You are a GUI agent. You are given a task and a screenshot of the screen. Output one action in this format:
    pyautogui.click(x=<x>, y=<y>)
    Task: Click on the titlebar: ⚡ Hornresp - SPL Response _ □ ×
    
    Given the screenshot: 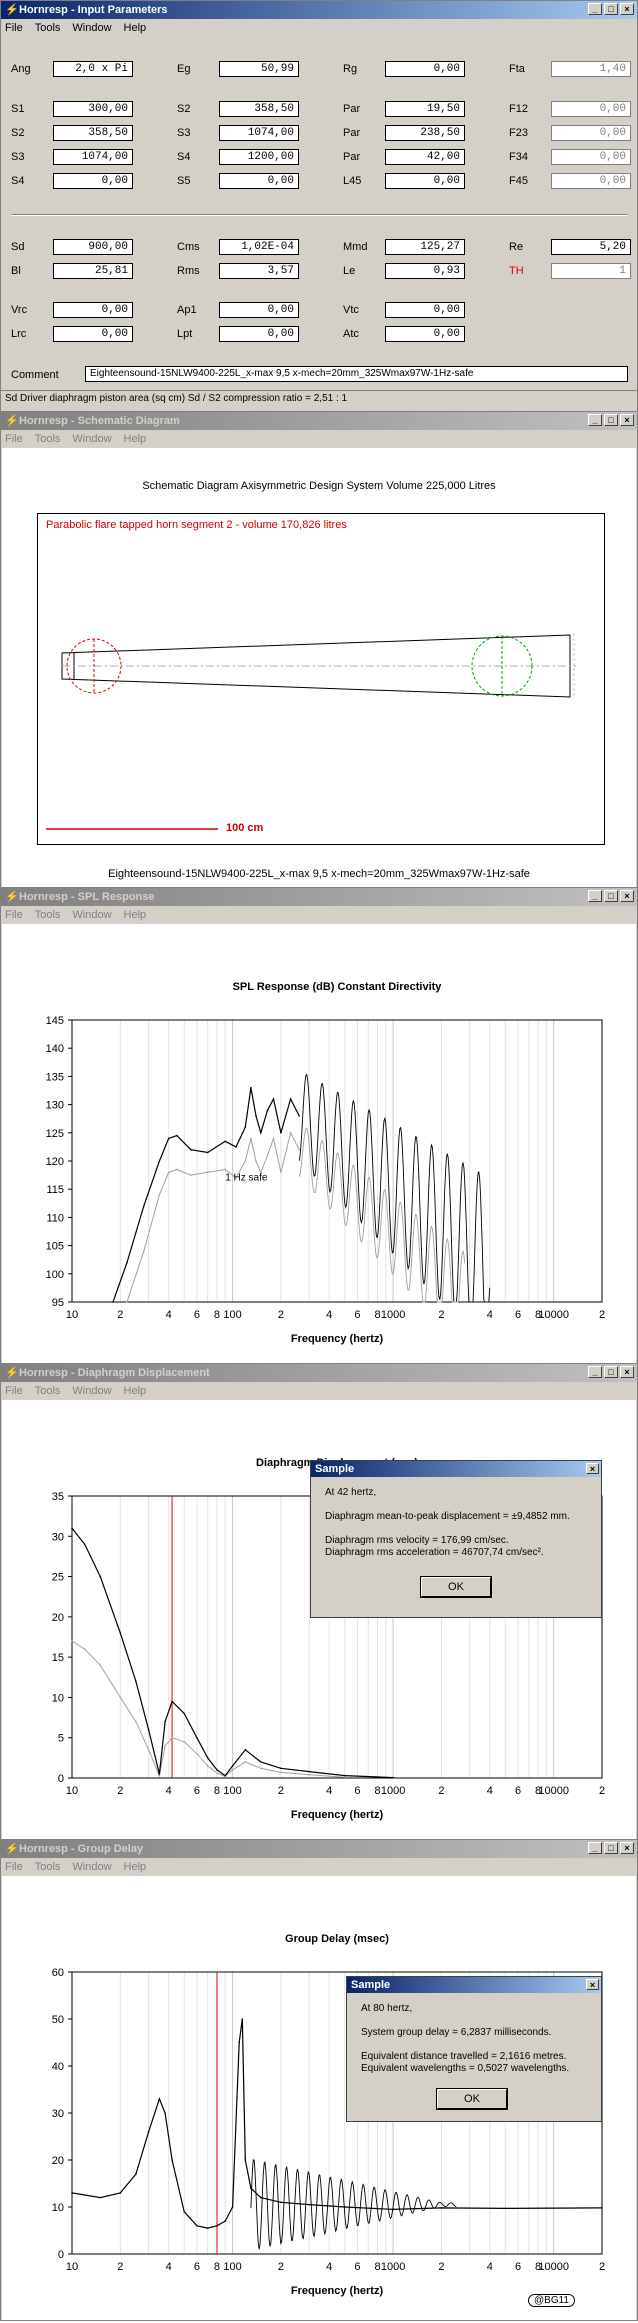 What is the action you would take?
    pyautogui.click(x=319, y=897)
    